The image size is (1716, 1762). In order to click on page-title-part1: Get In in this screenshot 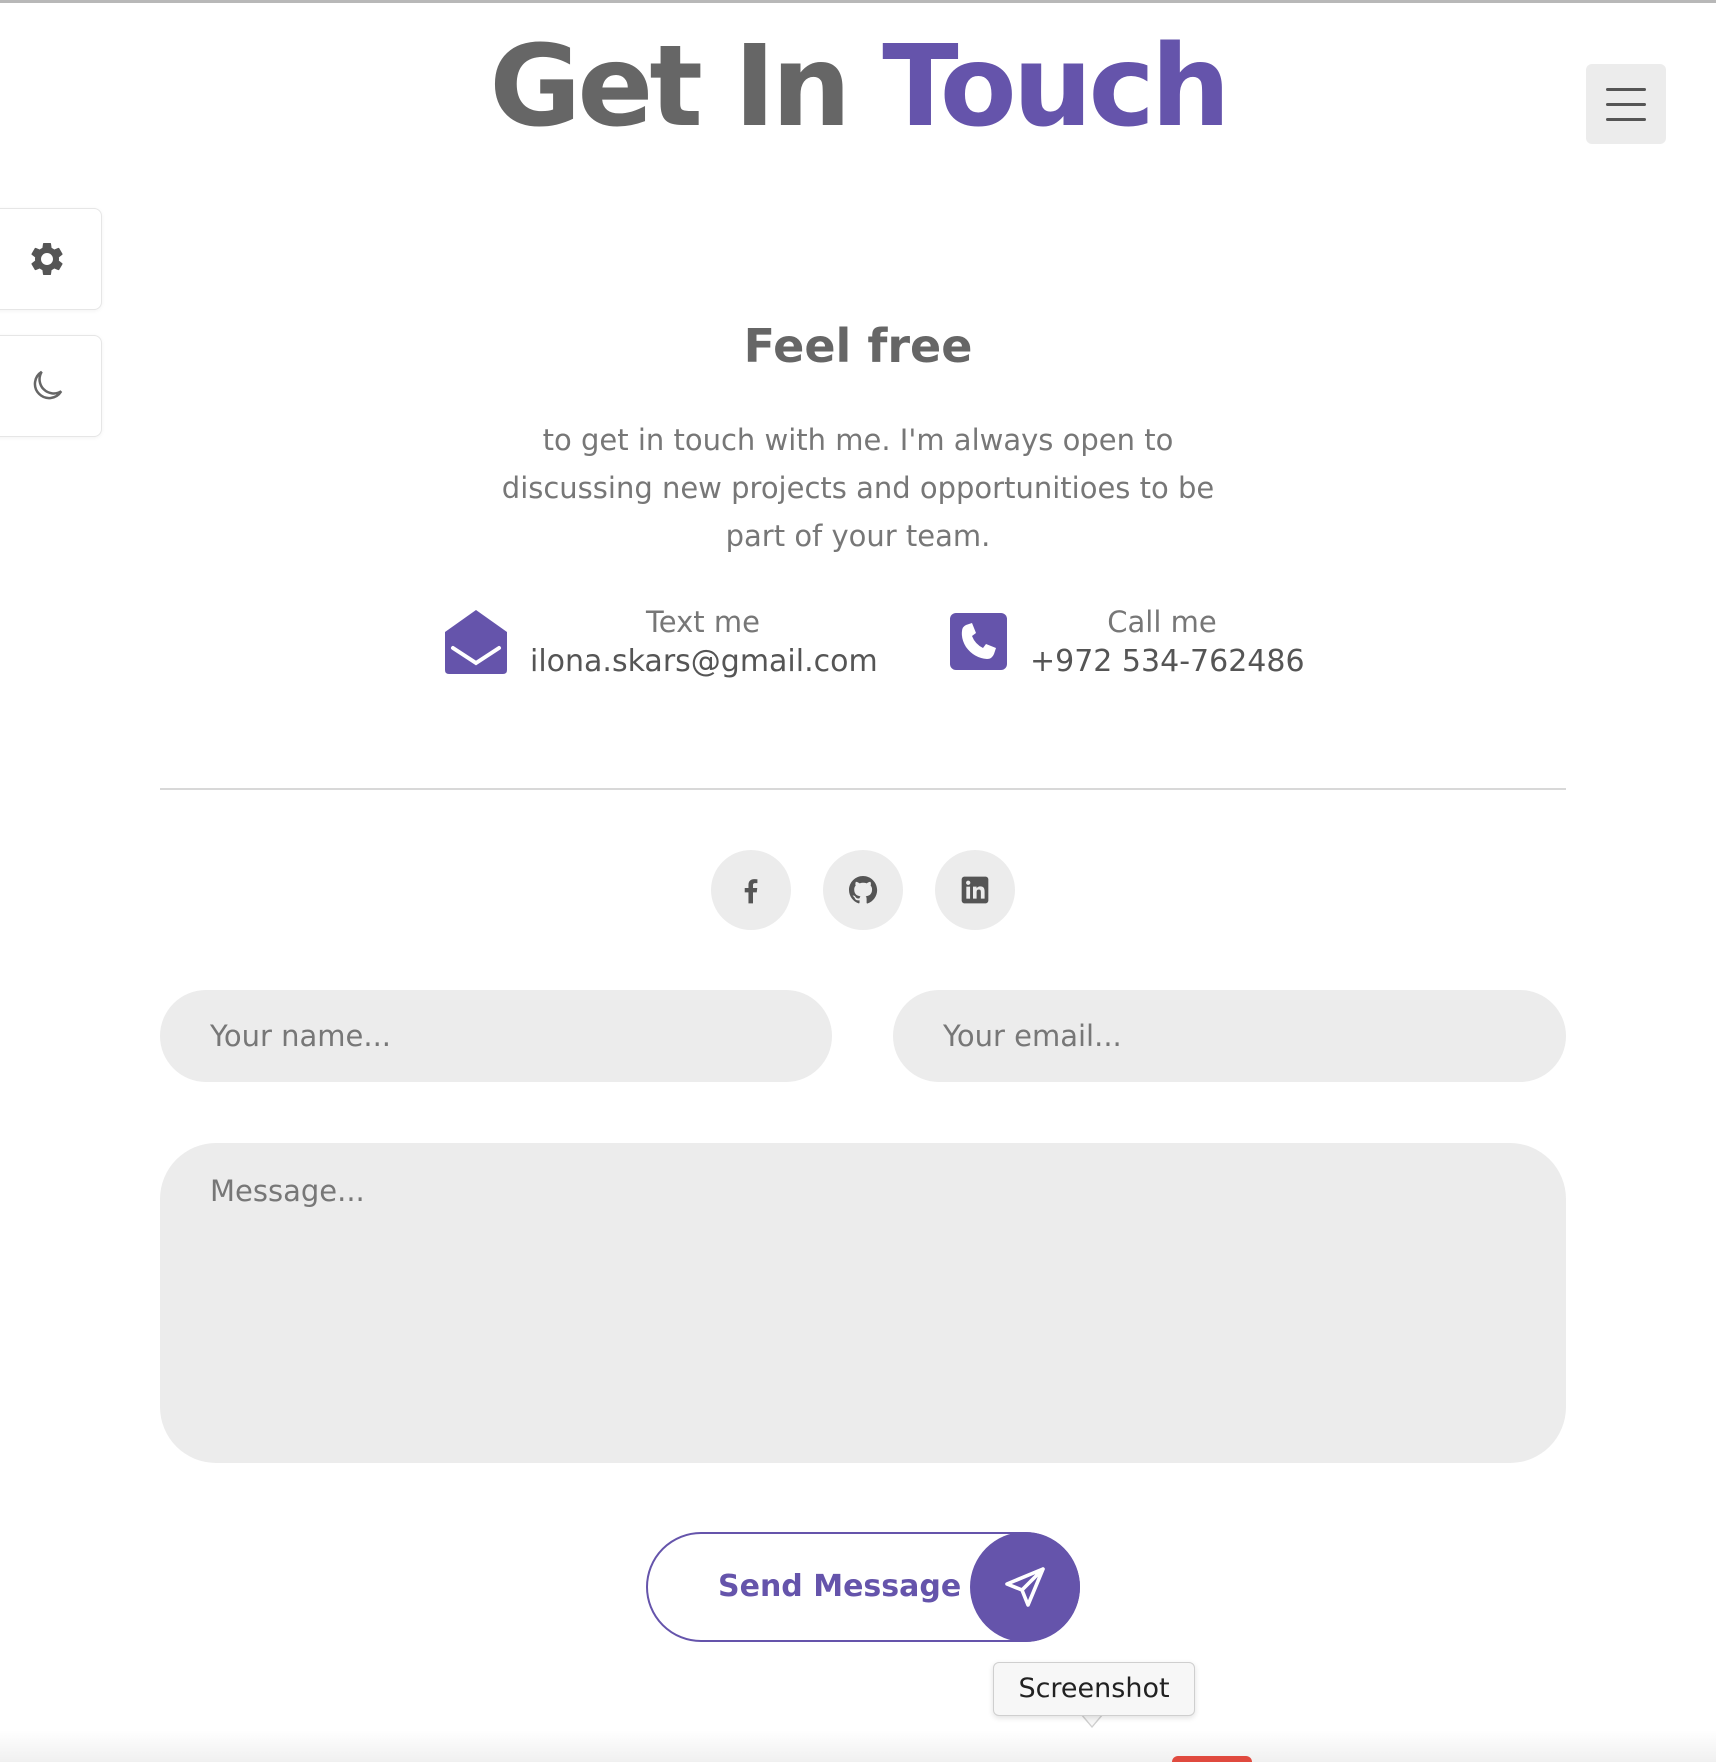, I will do `click(686, 87)`.